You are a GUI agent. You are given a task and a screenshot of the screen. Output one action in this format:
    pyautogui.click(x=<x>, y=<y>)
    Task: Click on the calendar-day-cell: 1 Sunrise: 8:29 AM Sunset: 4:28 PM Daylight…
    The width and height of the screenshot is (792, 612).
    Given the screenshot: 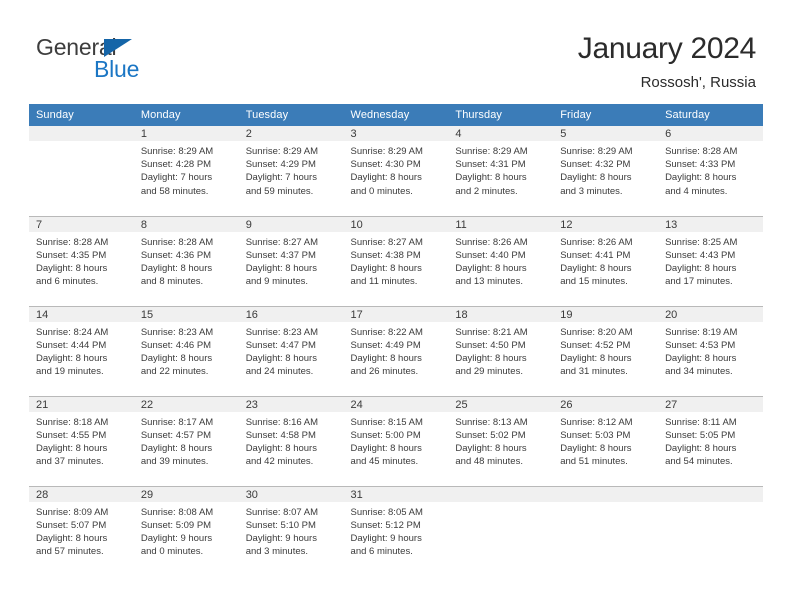 What is the action you would take?
    pyautogui.click(x=186, y=171)
    